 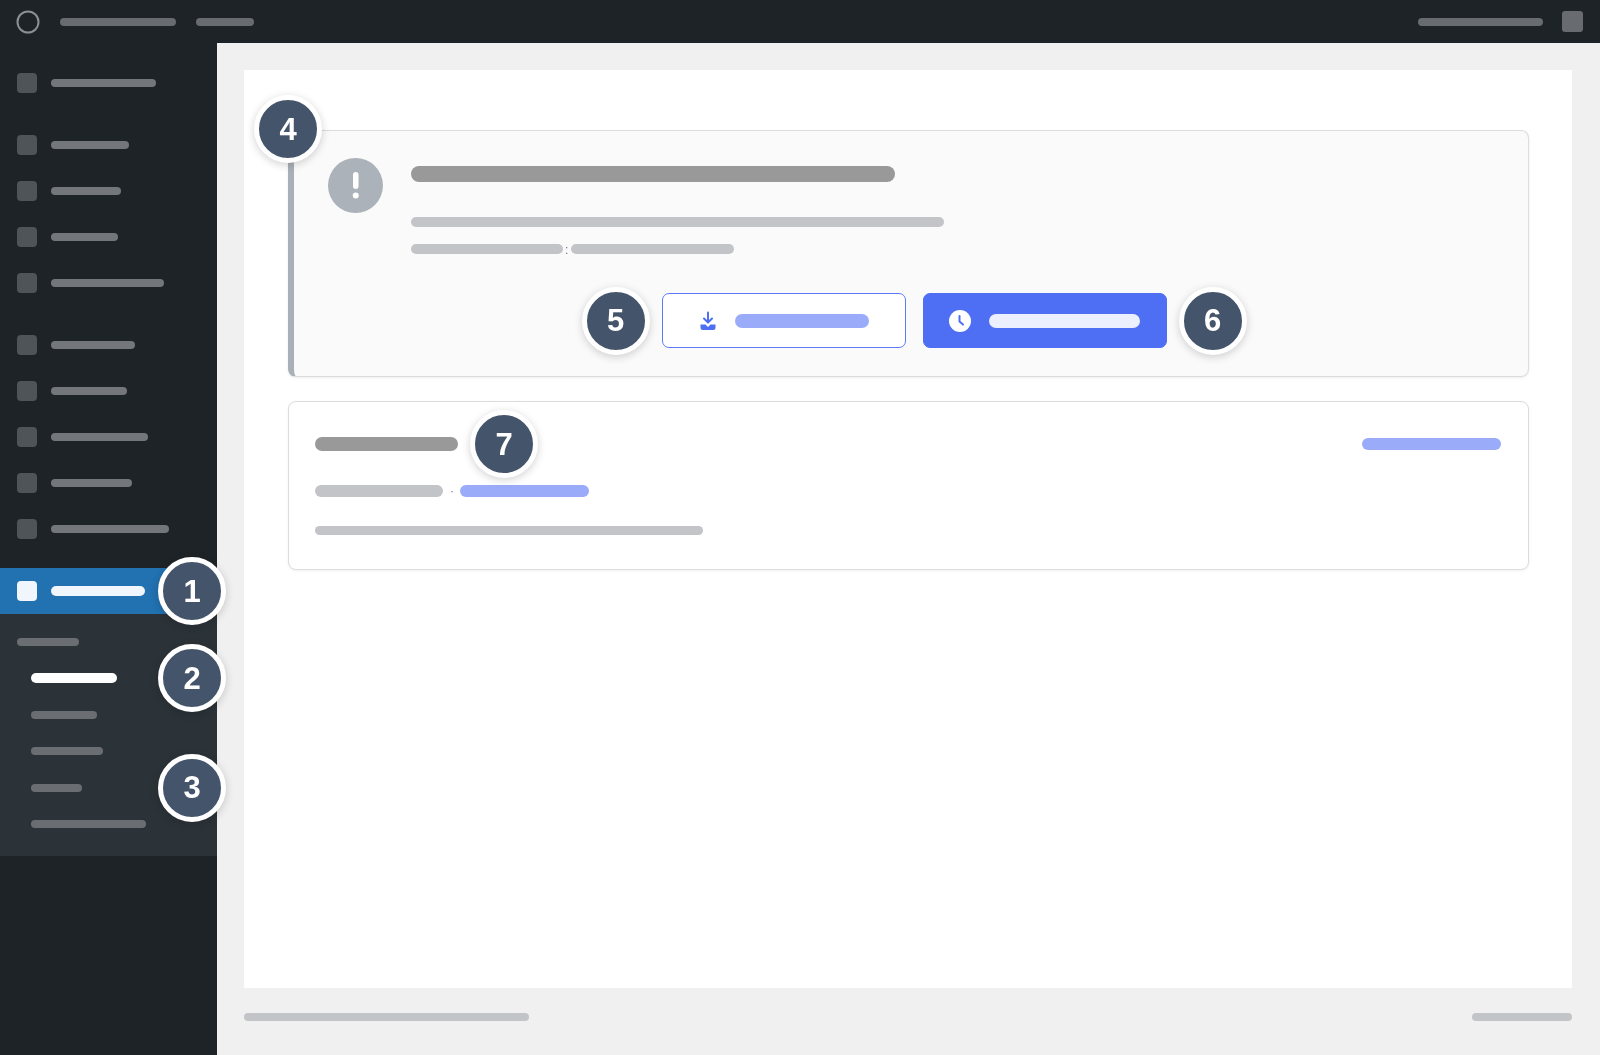 What do you see at coordinates (192, 787) in the screenshot?
I see `callout-number: 3` at bounding box center [192, 787].